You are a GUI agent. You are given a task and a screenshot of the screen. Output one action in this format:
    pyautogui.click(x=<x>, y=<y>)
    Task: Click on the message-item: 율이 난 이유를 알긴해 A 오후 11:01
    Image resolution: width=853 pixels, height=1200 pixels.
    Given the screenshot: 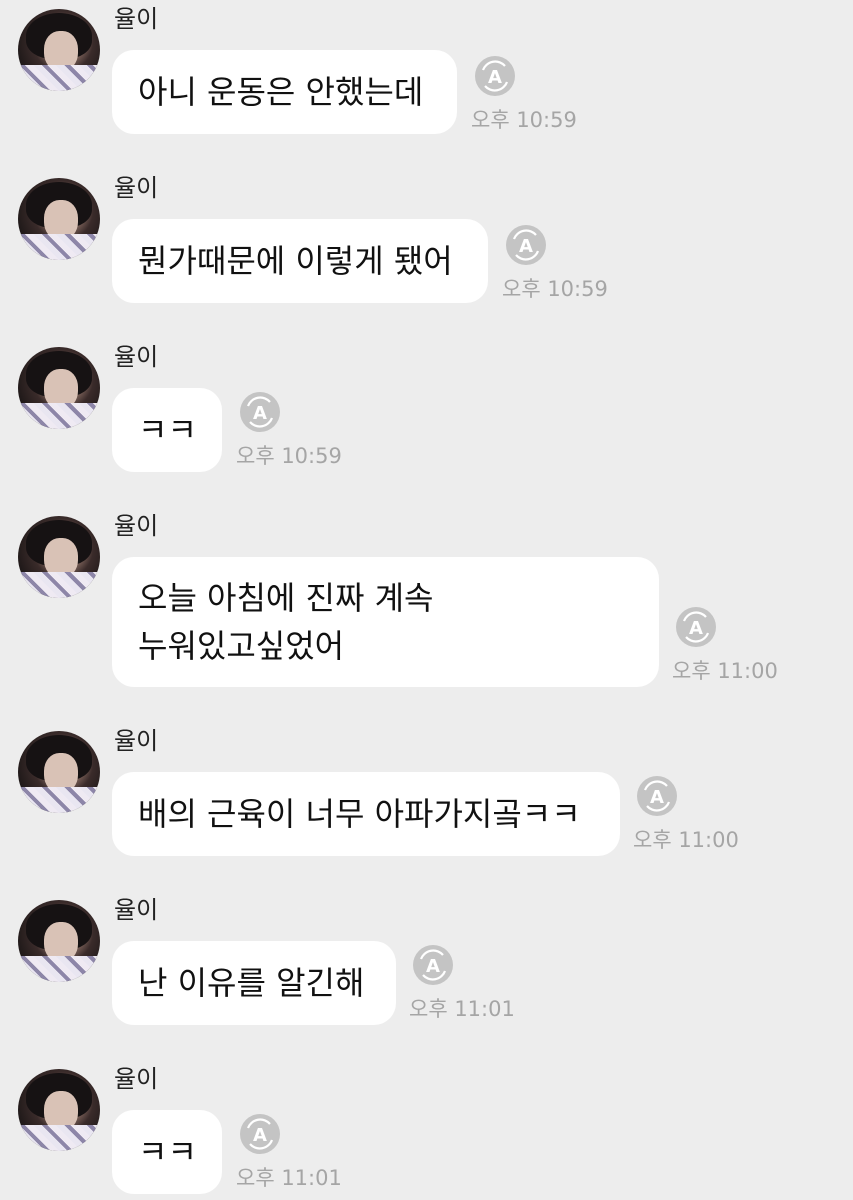 What is the action you would take?
    pyautogui.click(x=426, y=971)
    